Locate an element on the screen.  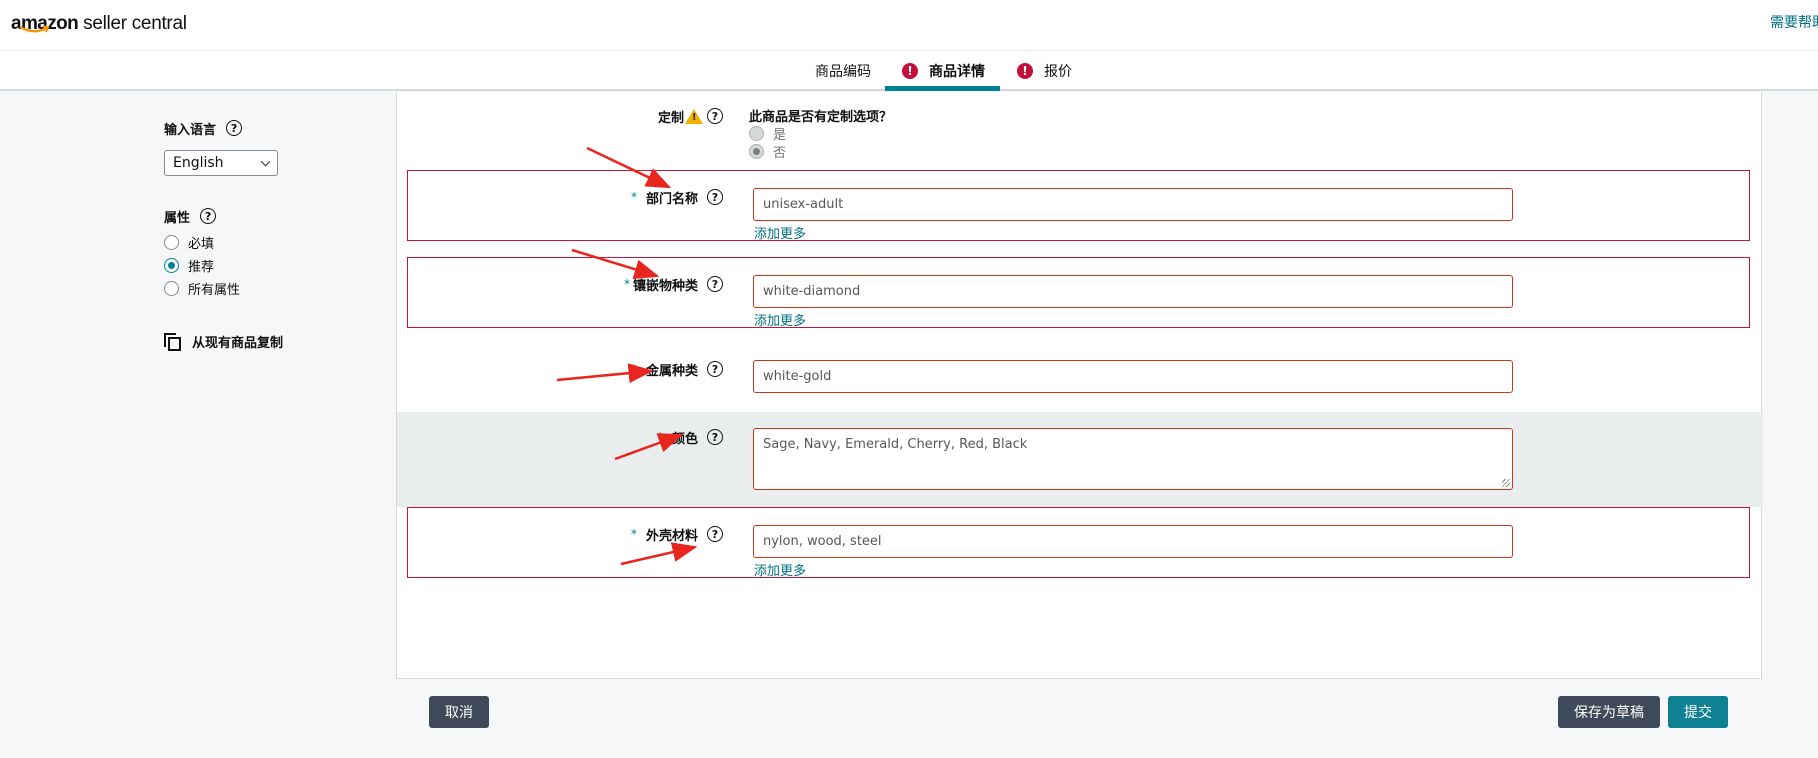
metal-type-input: white-gold is located at coordinates (1133, 376).